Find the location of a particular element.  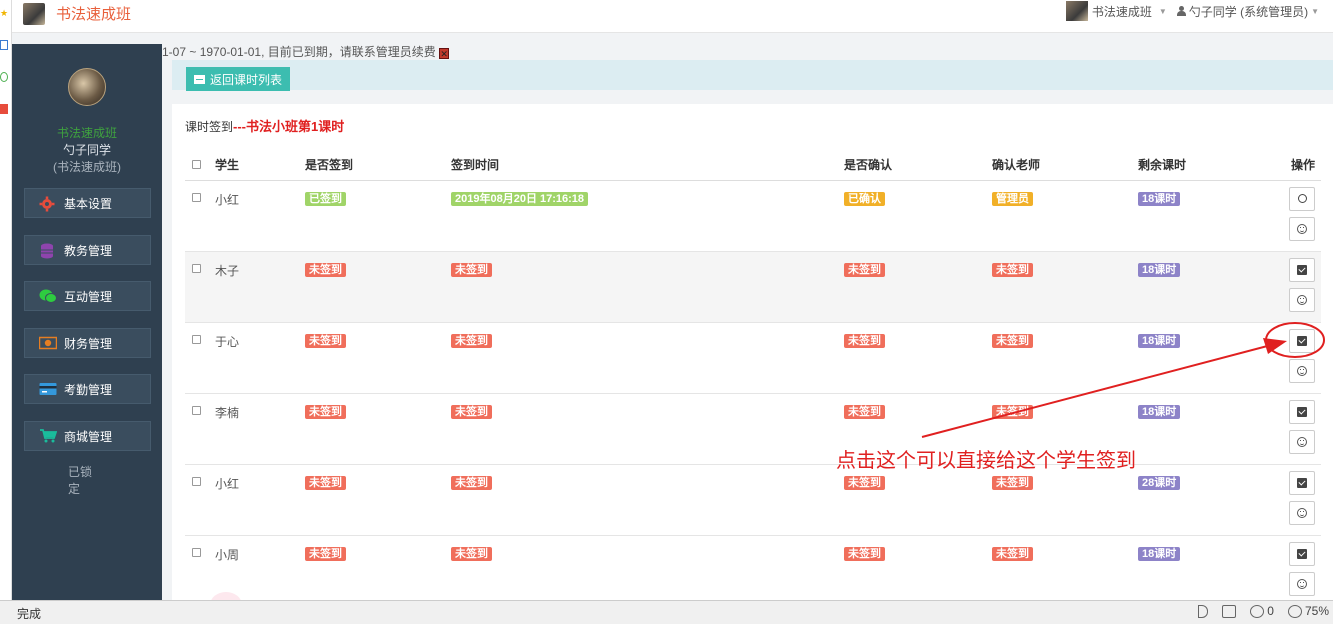

sign-time-badge: 2019年08月20日 17:16:18 is located at coordinates (520, 198).